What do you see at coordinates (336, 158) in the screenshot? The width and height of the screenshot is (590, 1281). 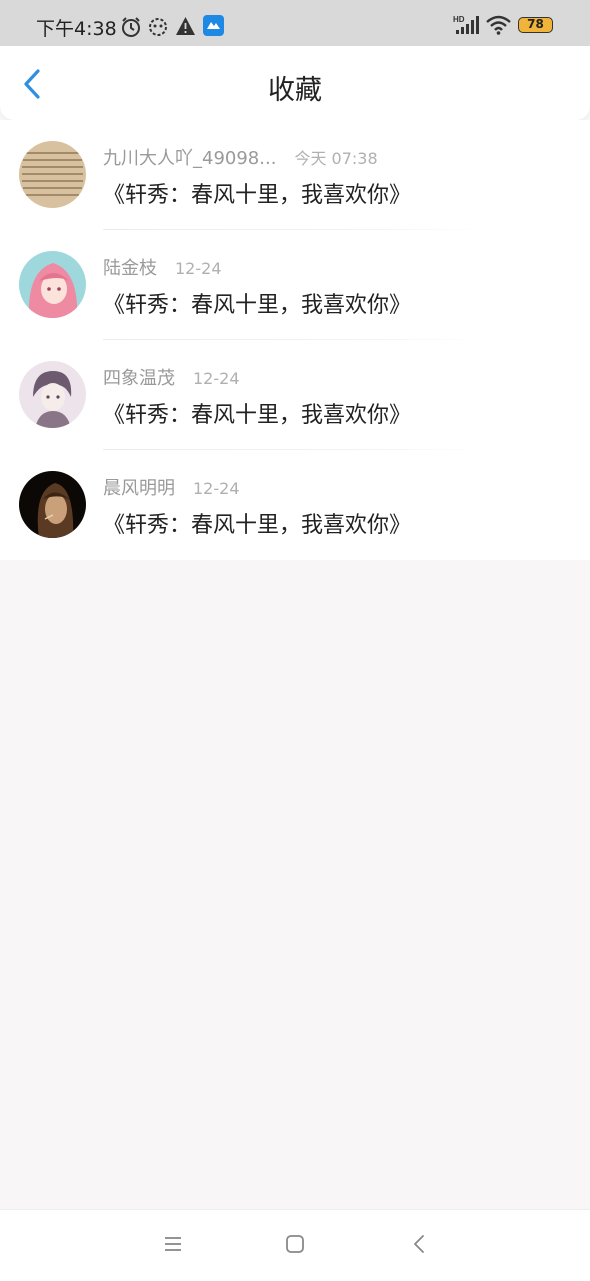 I see `post-time: 今天 07:38` at bounding box center [336, 158].